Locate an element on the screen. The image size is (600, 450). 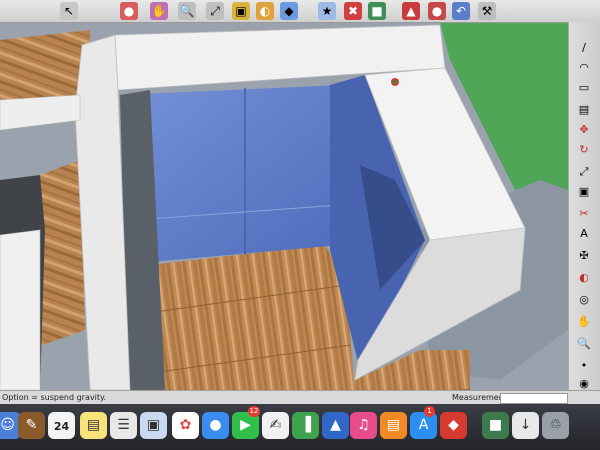
scale-icon: ⤢ is located at coordinates (584, 172).